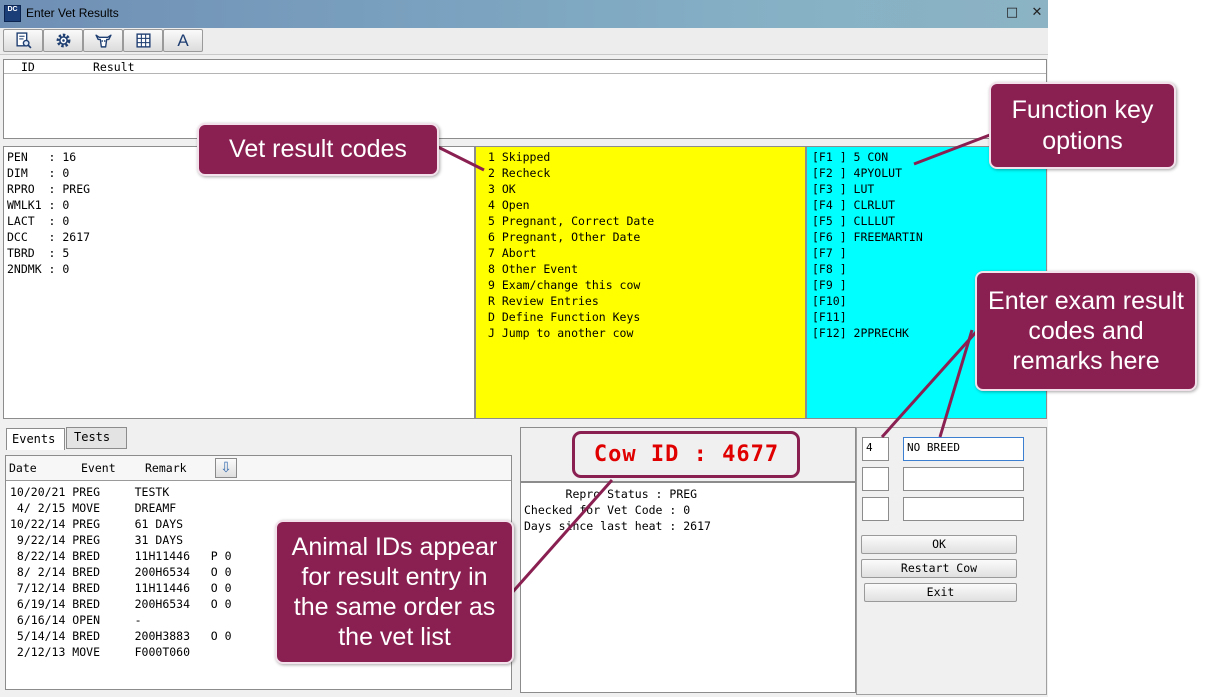 The height and width of the screenshot is (697, 1213). Describe the element at coordinates (564, 317) in the screenshot. I see `vet-code-item: D Define Function Keys` at that location.